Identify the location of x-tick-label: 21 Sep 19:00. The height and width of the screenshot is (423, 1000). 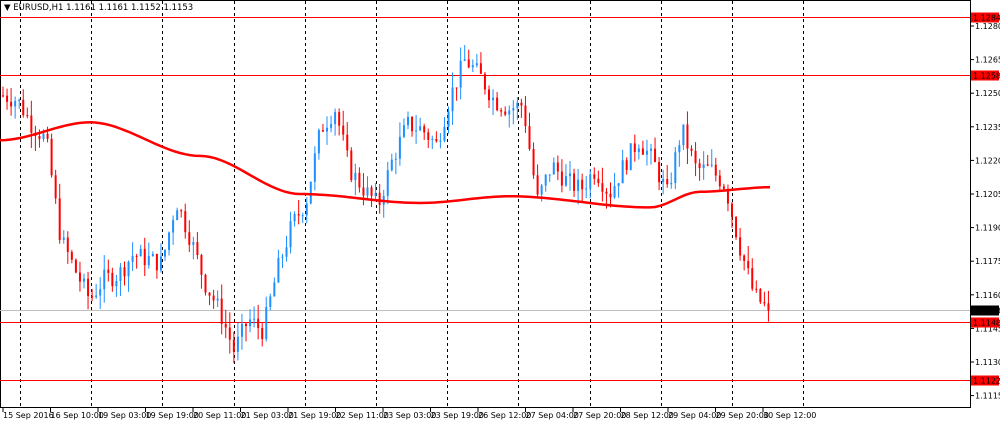
(314, 415).